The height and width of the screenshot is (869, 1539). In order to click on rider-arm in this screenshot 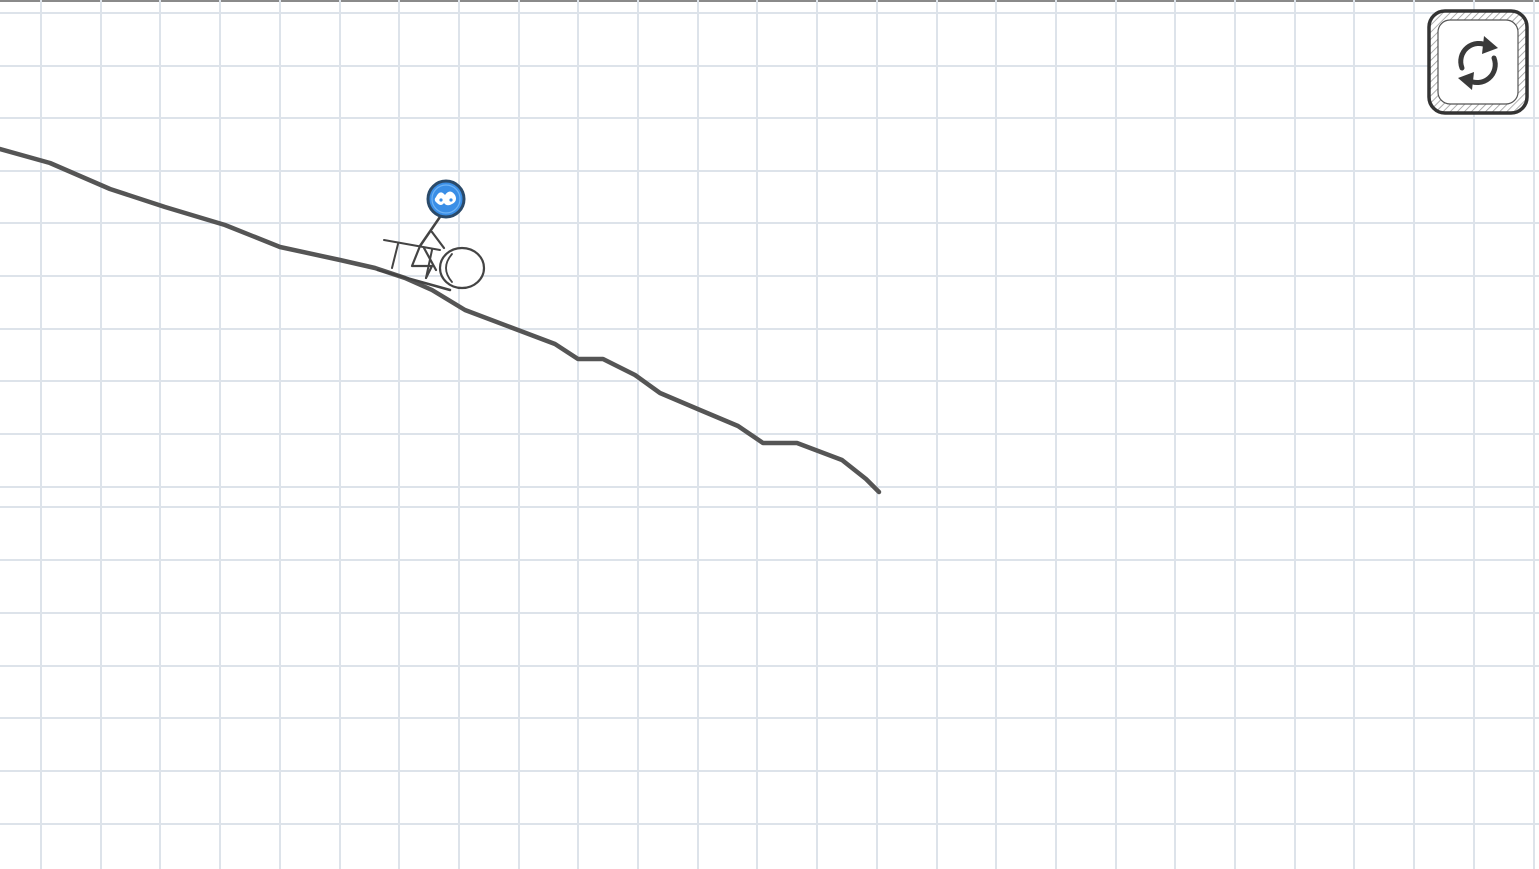, I will do `click(438, 240)`.